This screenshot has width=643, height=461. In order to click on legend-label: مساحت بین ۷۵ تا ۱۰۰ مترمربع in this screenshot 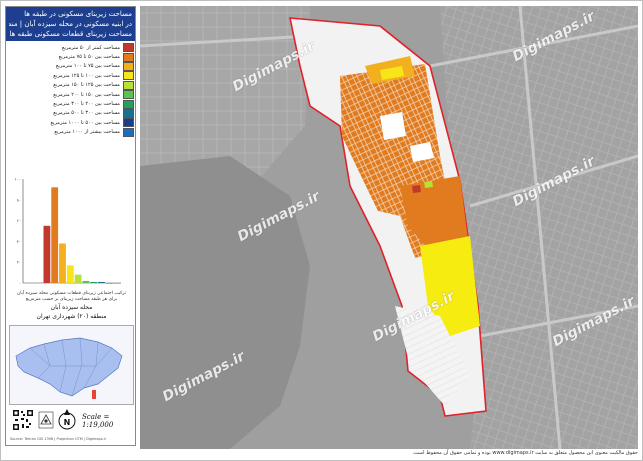, I will do `click(87, 66)`.